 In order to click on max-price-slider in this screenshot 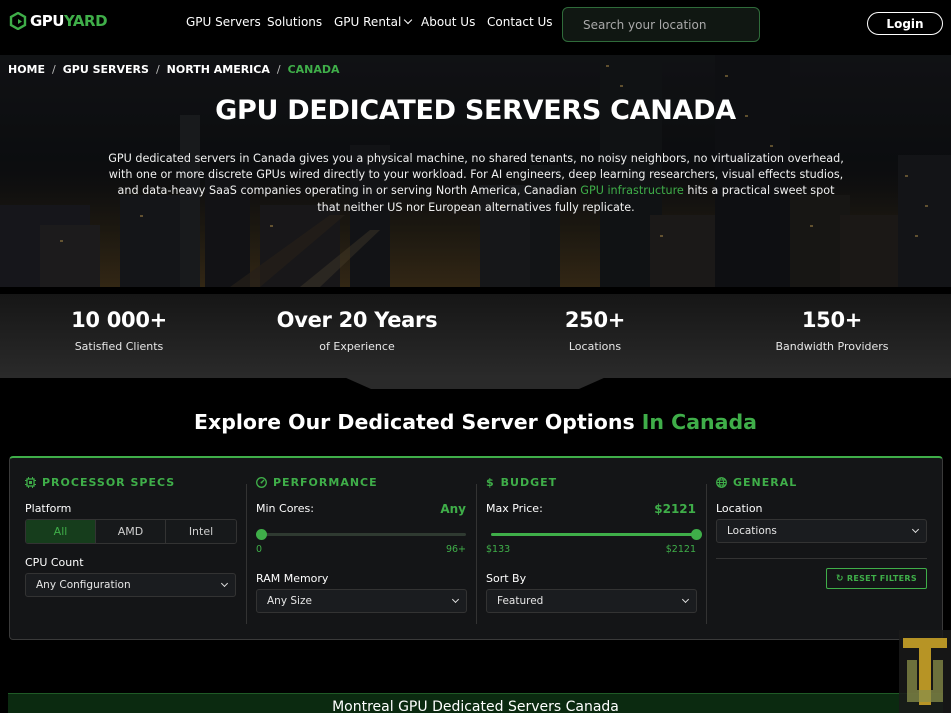, I will do `click(596, 534)`.